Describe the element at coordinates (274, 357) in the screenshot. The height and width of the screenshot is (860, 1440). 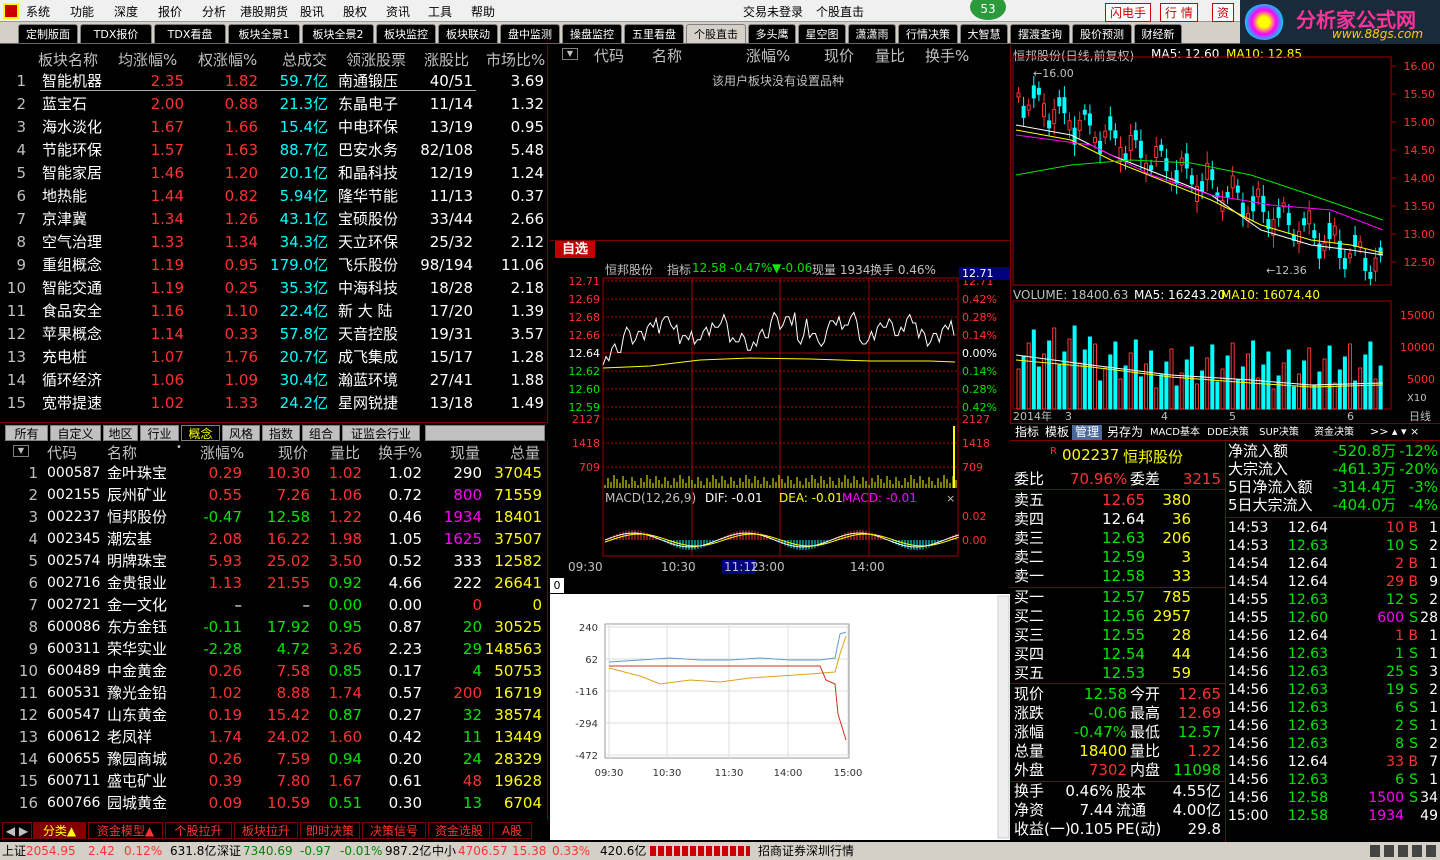
I see `sector-row: 13 充电桩 1.07 1.76 20.7亿 成飞集成 15/17 1.28` at that location.